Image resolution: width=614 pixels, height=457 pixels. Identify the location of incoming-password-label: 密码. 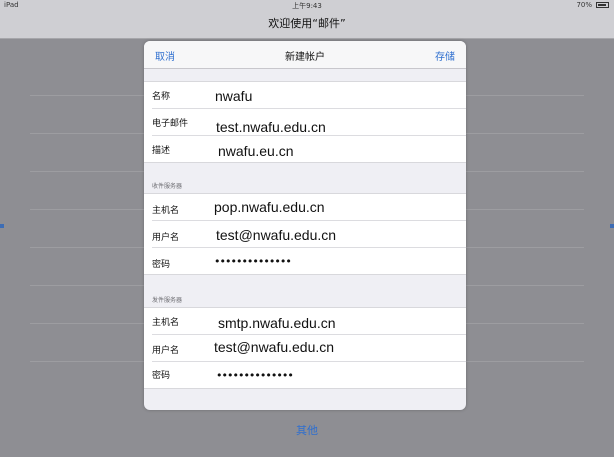
(161, 265).